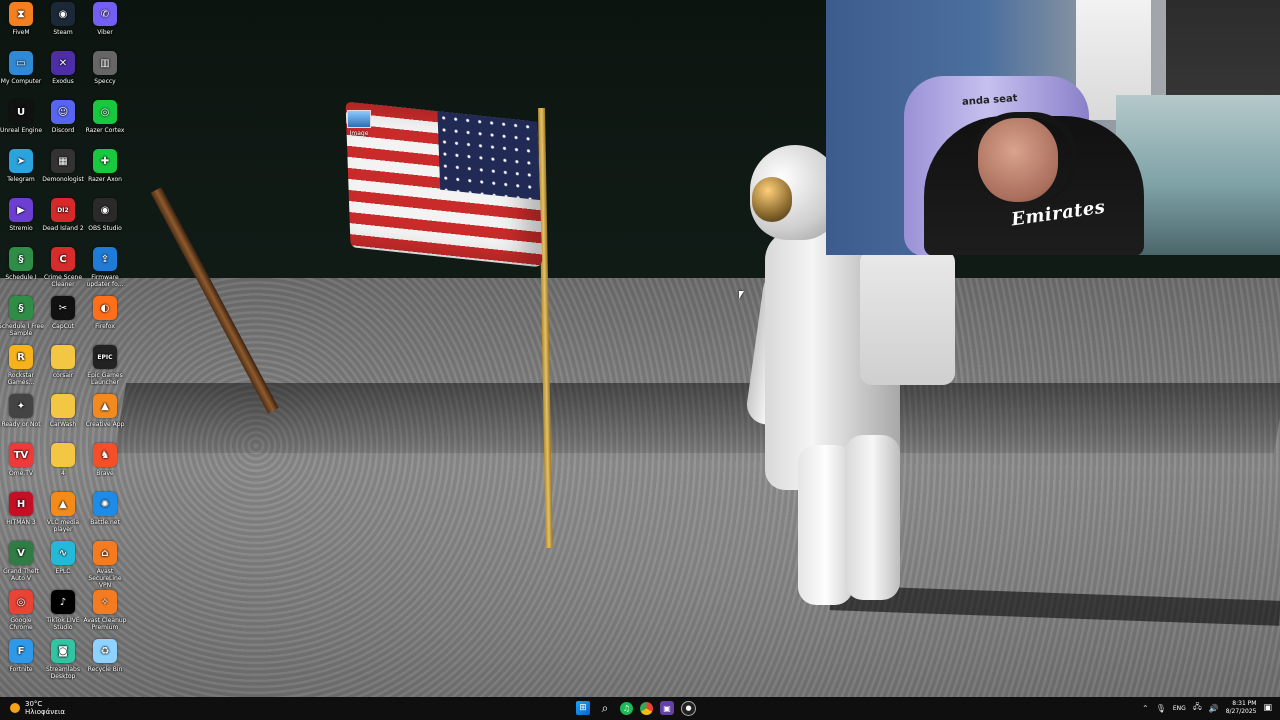  I want to click on creative-app-icon: ▲, so click(105, 406).